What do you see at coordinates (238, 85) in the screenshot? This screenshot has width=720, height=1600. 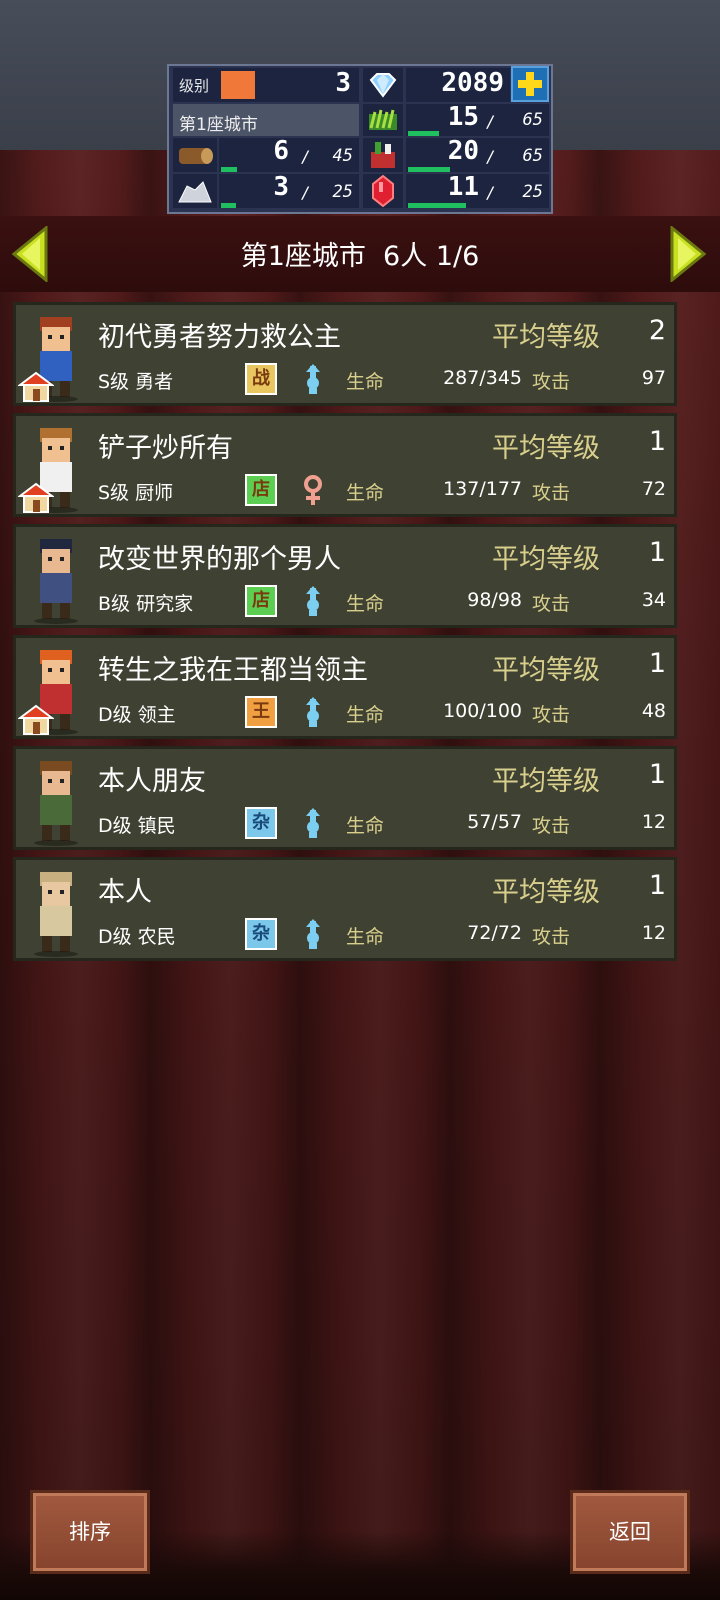 I see `level-progress-block` at bounding box center [238, 85].